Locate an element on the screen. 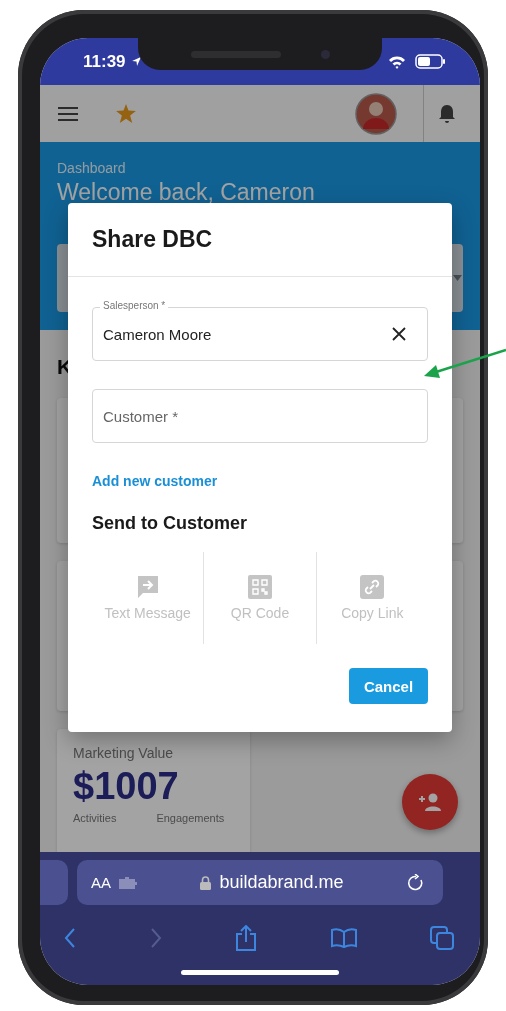 The width and height of the screenshot is (506, 1011). section-title: Send to Customer is located at coordinates (170, 523).